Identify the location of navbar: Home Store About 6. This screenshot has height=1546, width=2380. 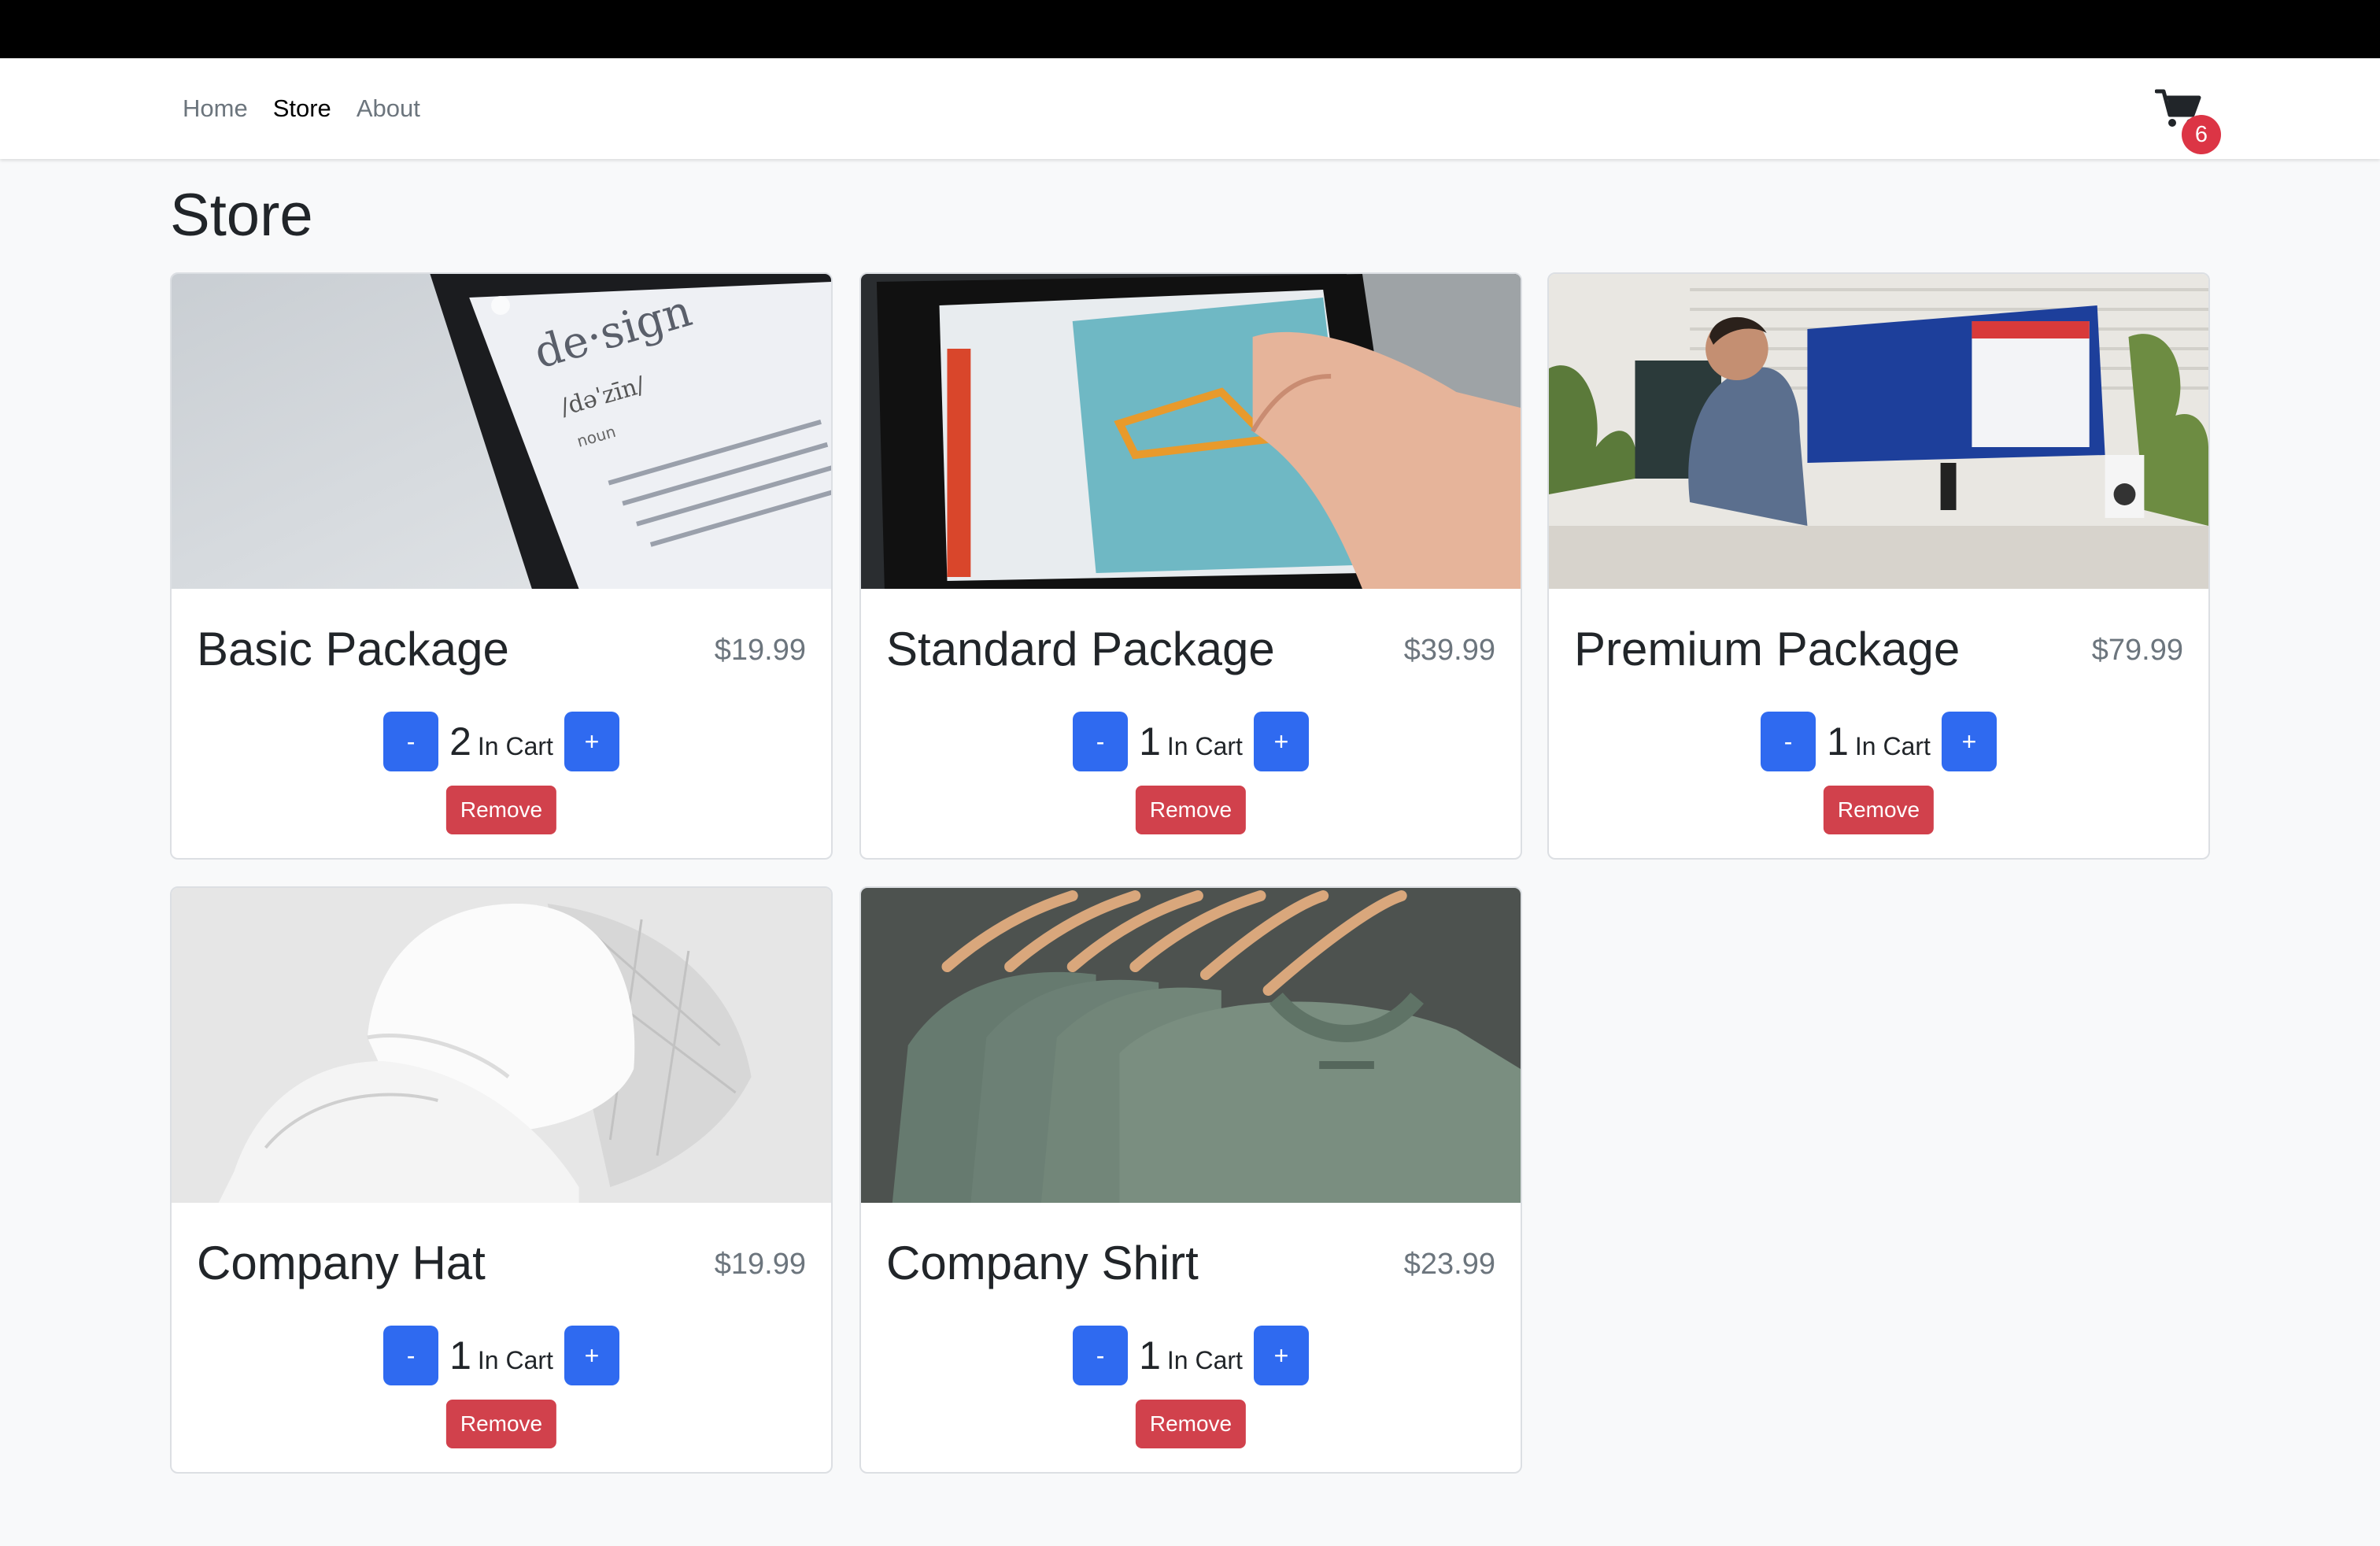
(1190, 108).